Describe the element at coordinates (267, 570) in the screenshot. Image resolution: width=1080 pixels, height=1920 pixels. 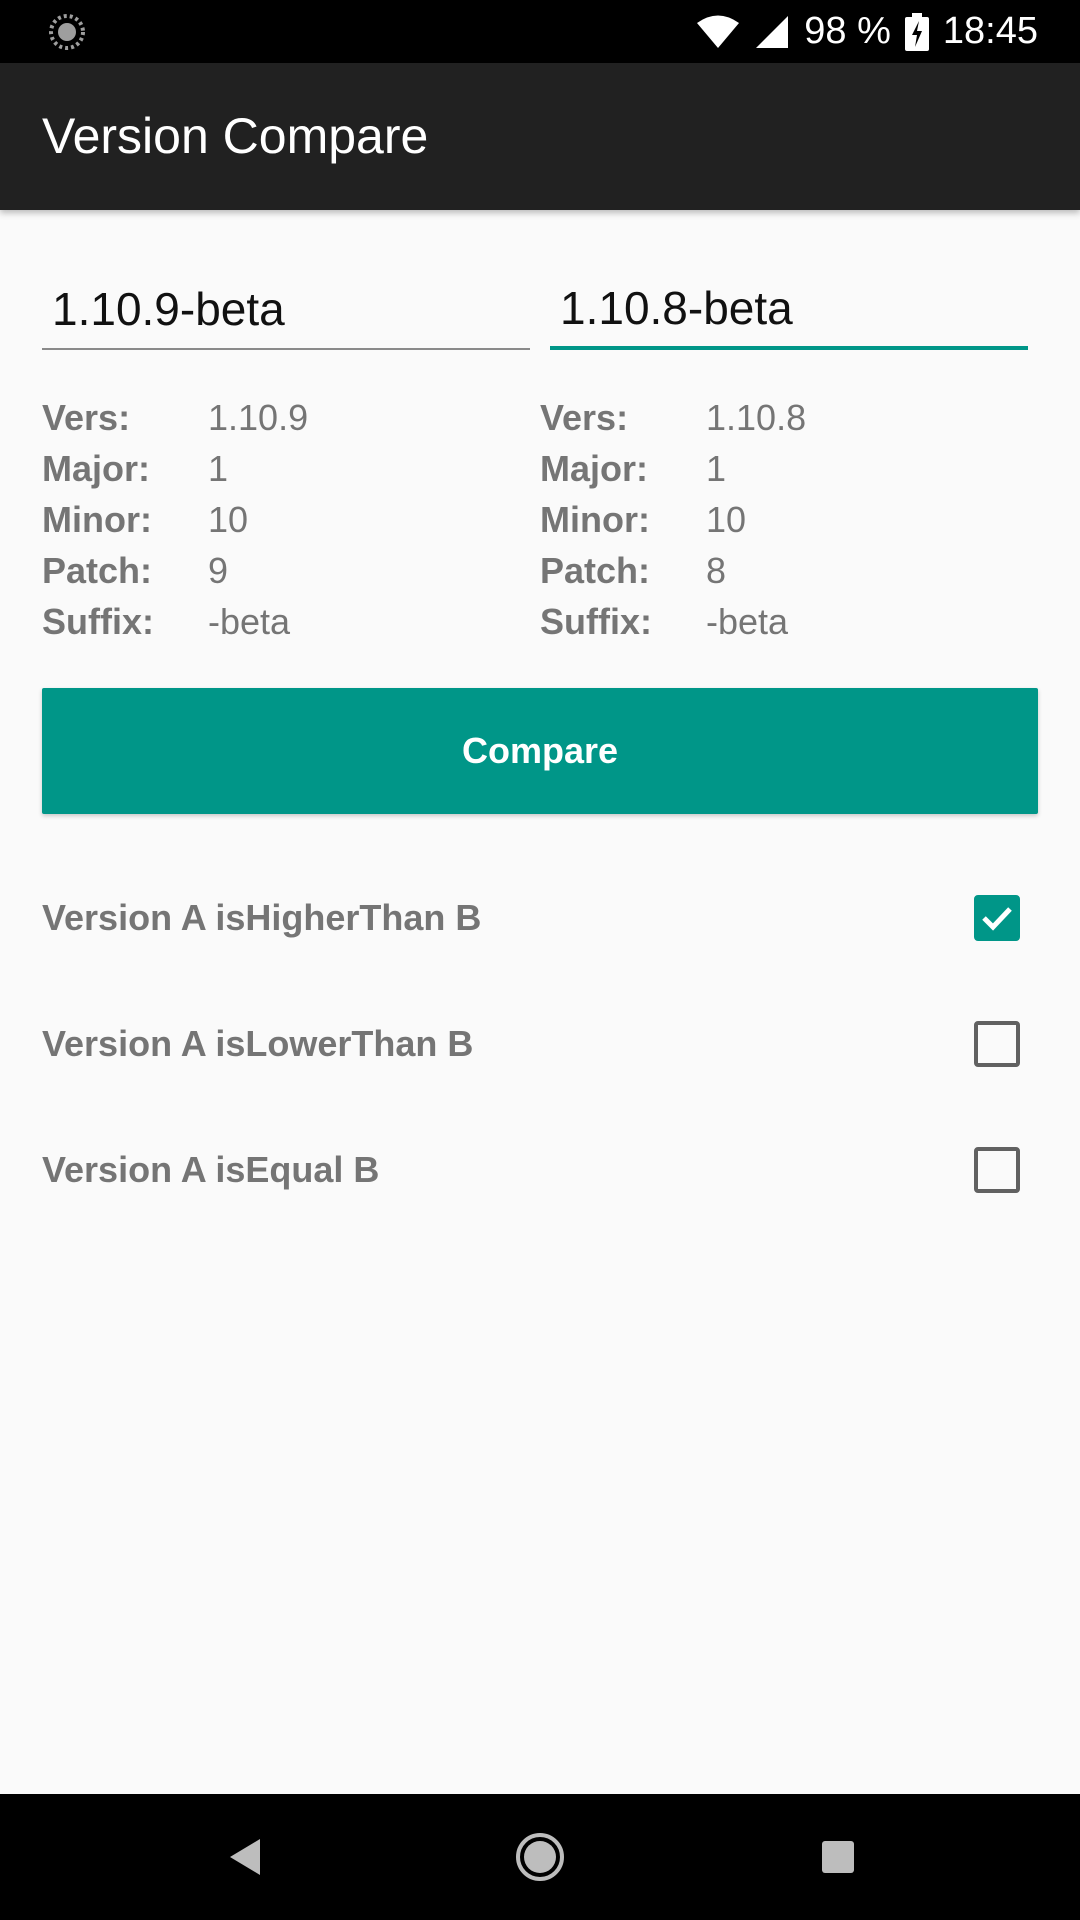
I see `info-row-patch: Patch: 9` at that location.